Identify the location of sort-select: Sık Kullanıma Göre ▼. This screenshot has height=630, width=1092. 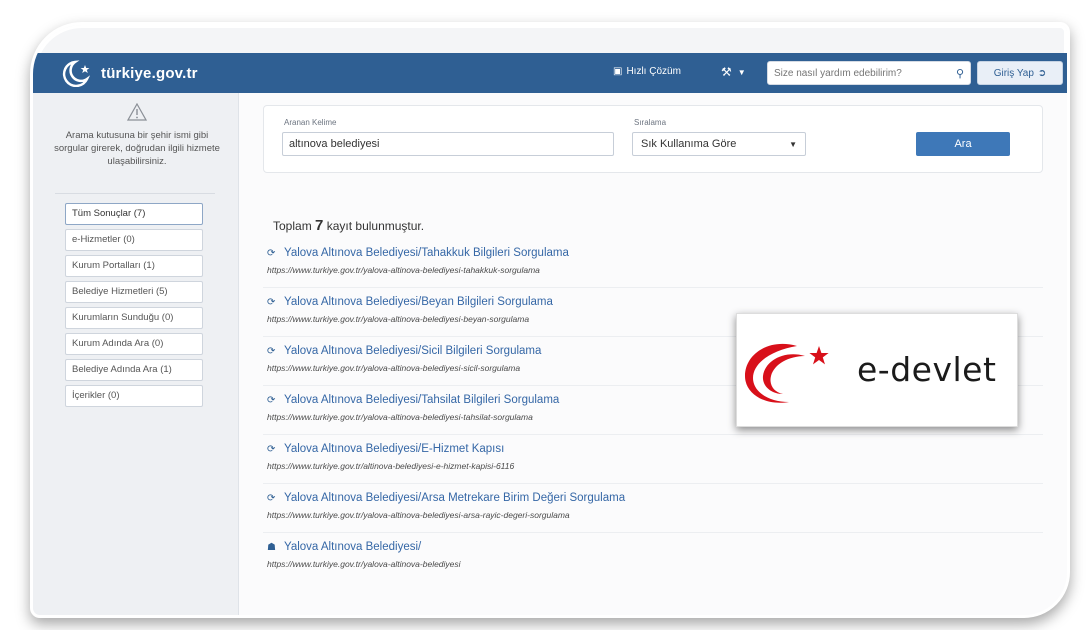
(719, 144).